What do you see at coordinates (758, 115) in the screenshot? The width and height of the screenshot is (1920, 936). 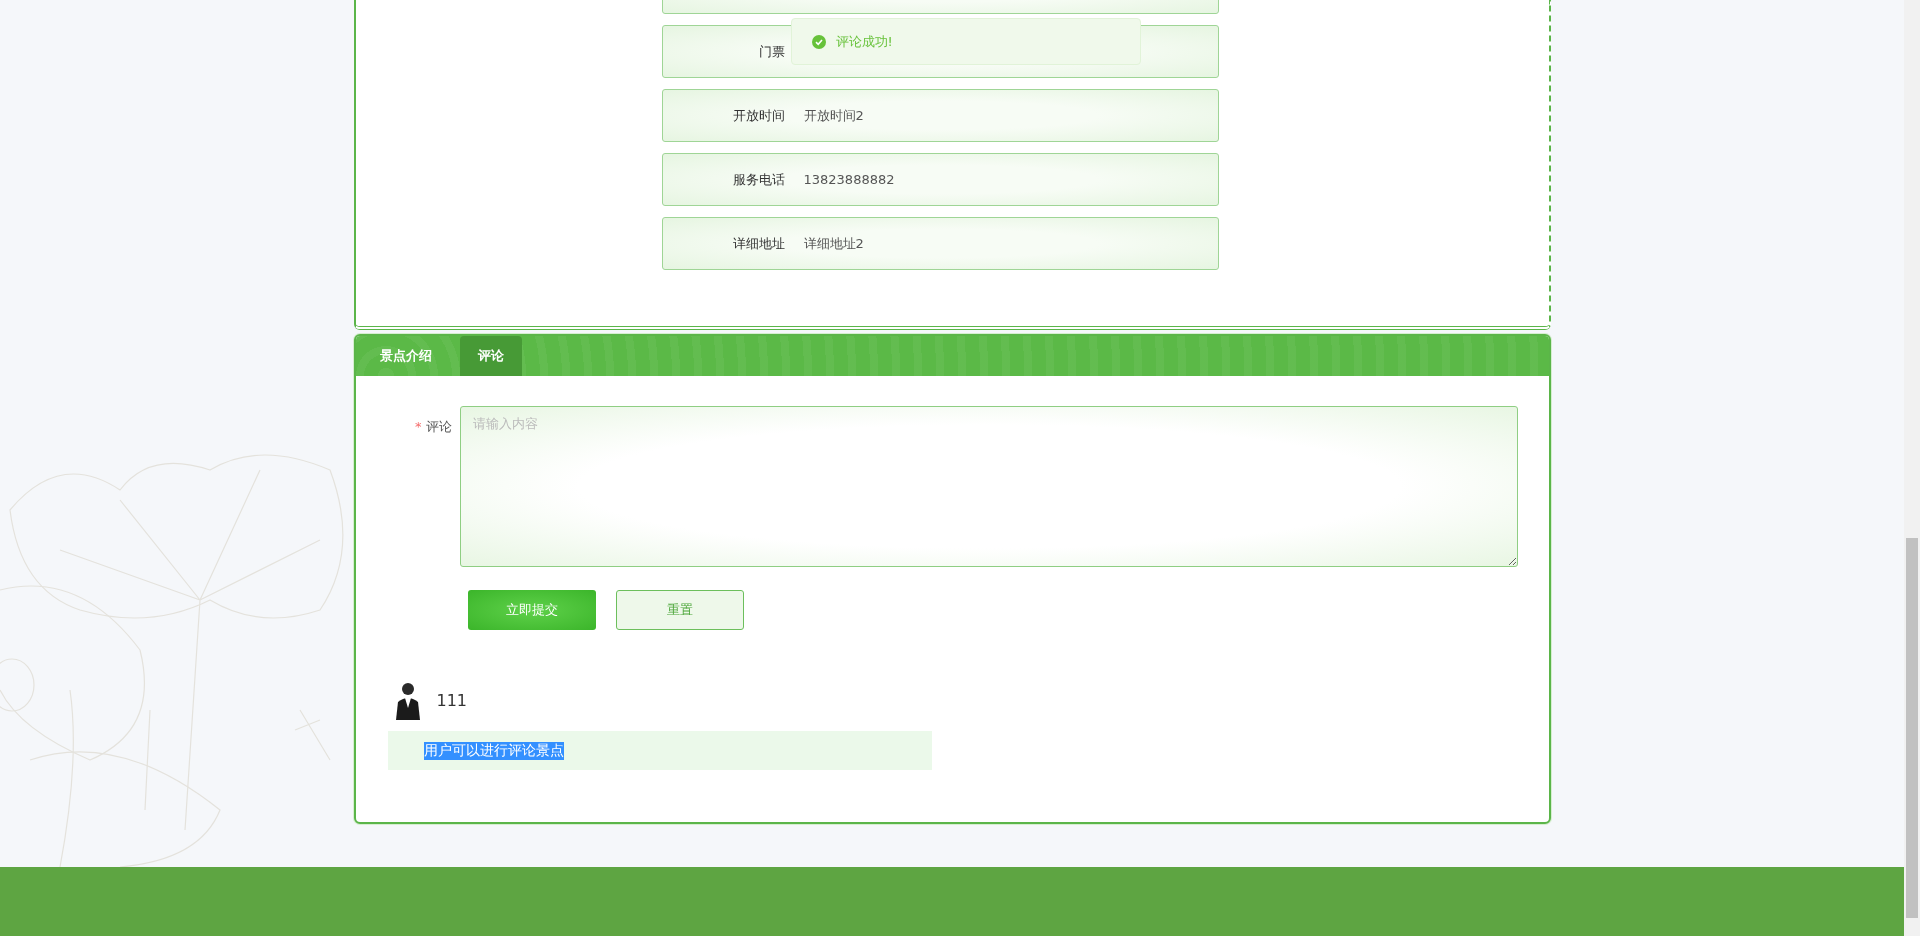 I see `info-label: 开放时间` at bounding box center [758, 115].